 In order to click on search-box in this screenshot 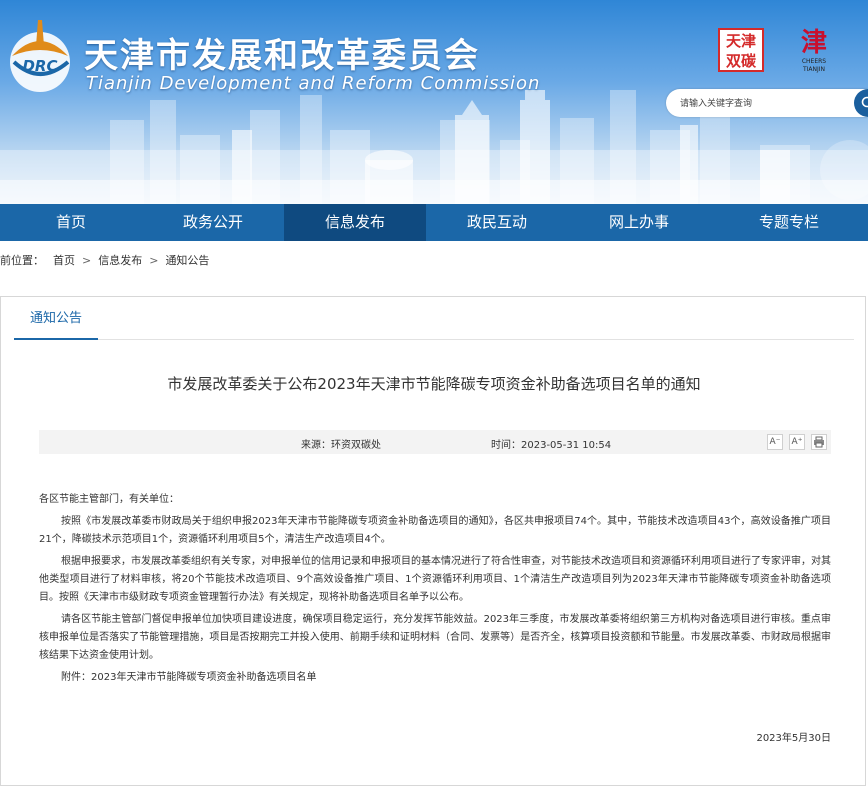, I will do `click(767, 103)`.